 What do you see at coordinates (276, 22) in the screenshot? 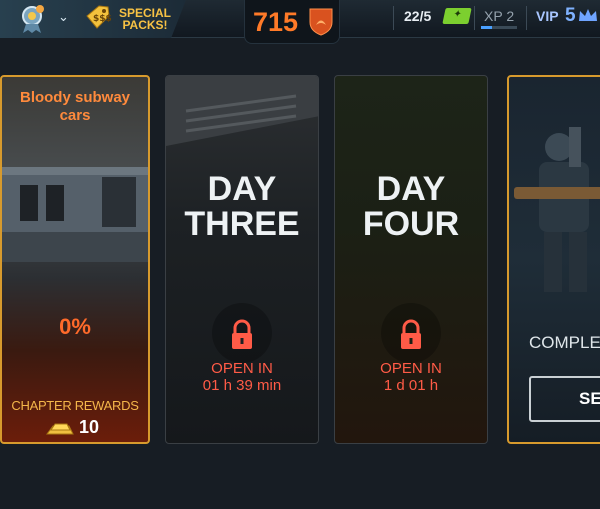
I see `coin-amount: 715` at bounding box center [276, 22].